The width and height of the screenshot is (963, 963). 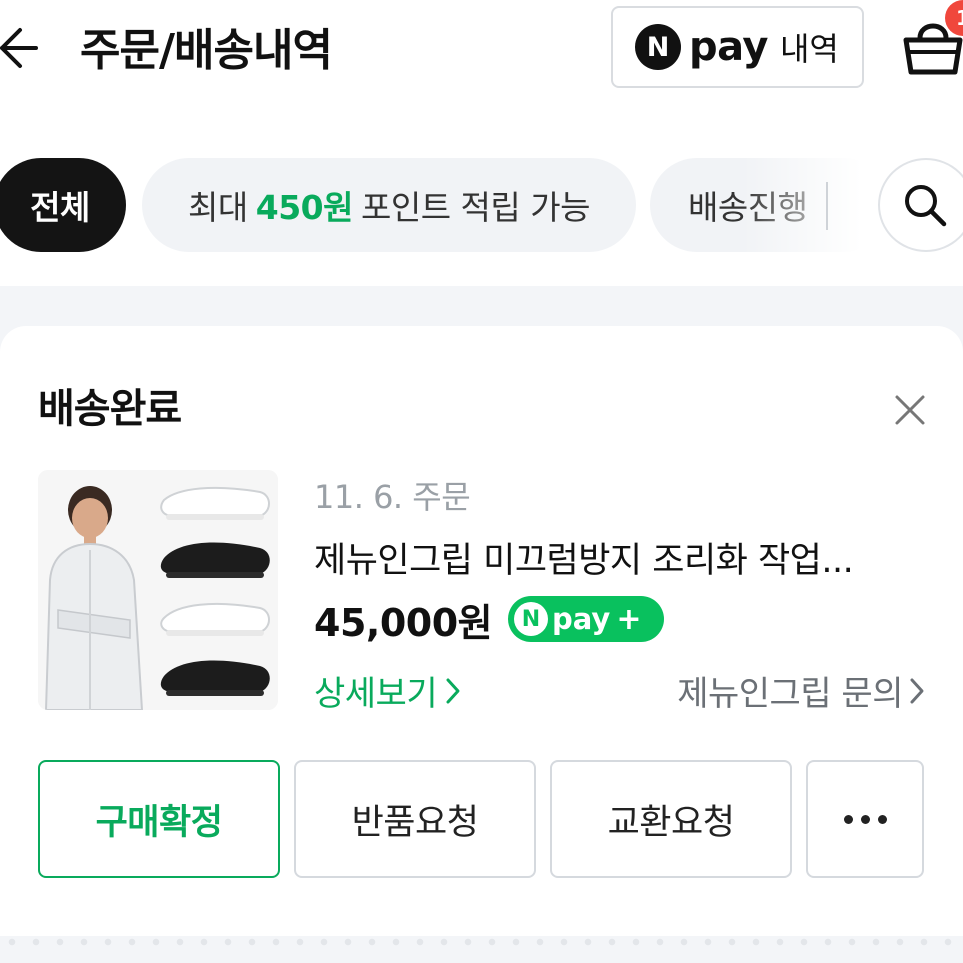 What do you see at coordinates (790, 694) in the screenshot?
I see `seller-inquiry-label: 제뉴인그립 문의` at bounding box center [790, 694].